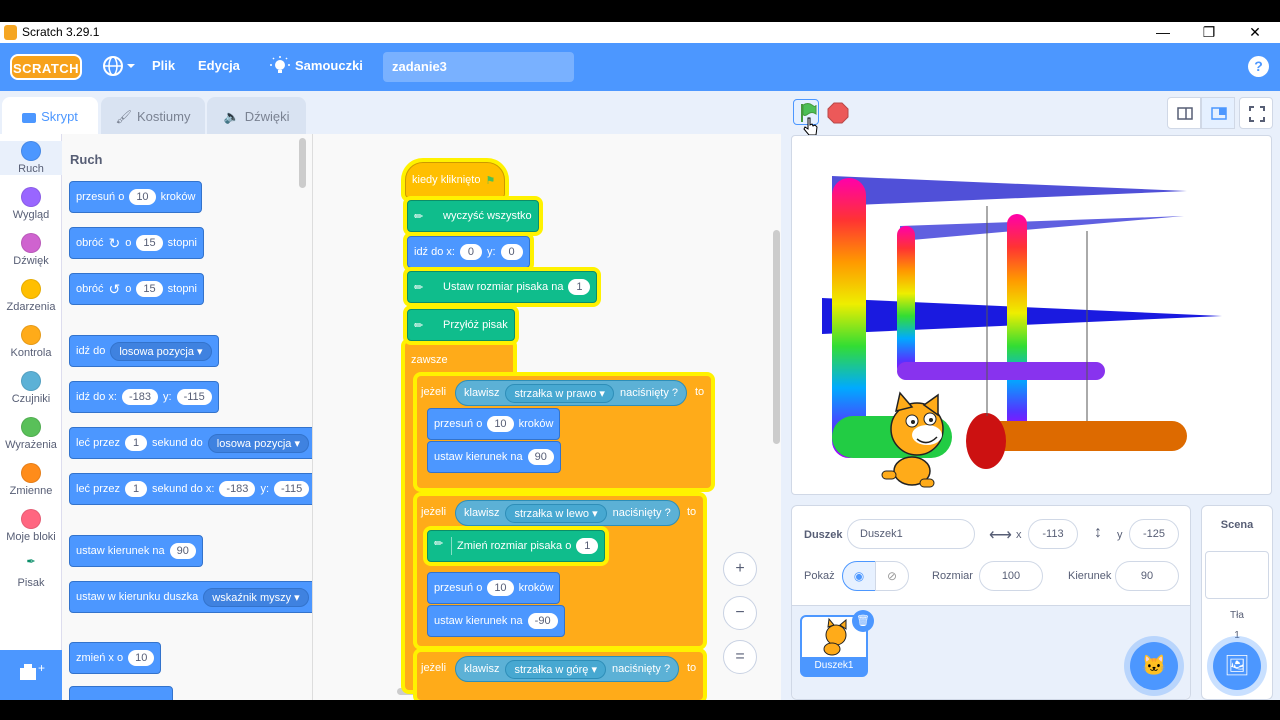 The image size is (1280, 720). Describe the element at coordinates (740, 657) in the screenshot. I see `zoom-reset-button: =` at that location.